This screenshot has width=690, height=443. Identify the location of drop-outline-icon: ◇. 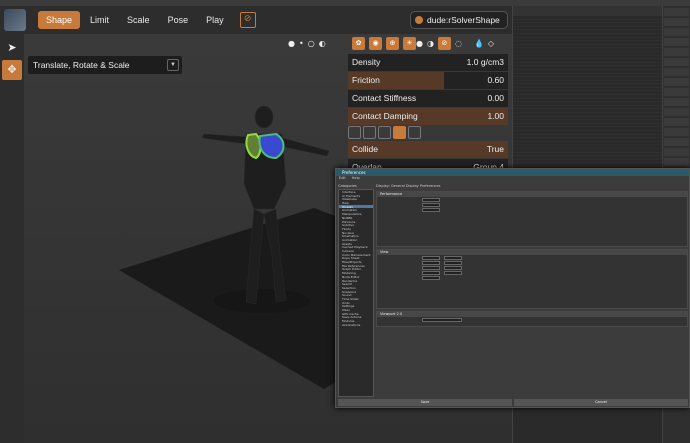
(491, 43).